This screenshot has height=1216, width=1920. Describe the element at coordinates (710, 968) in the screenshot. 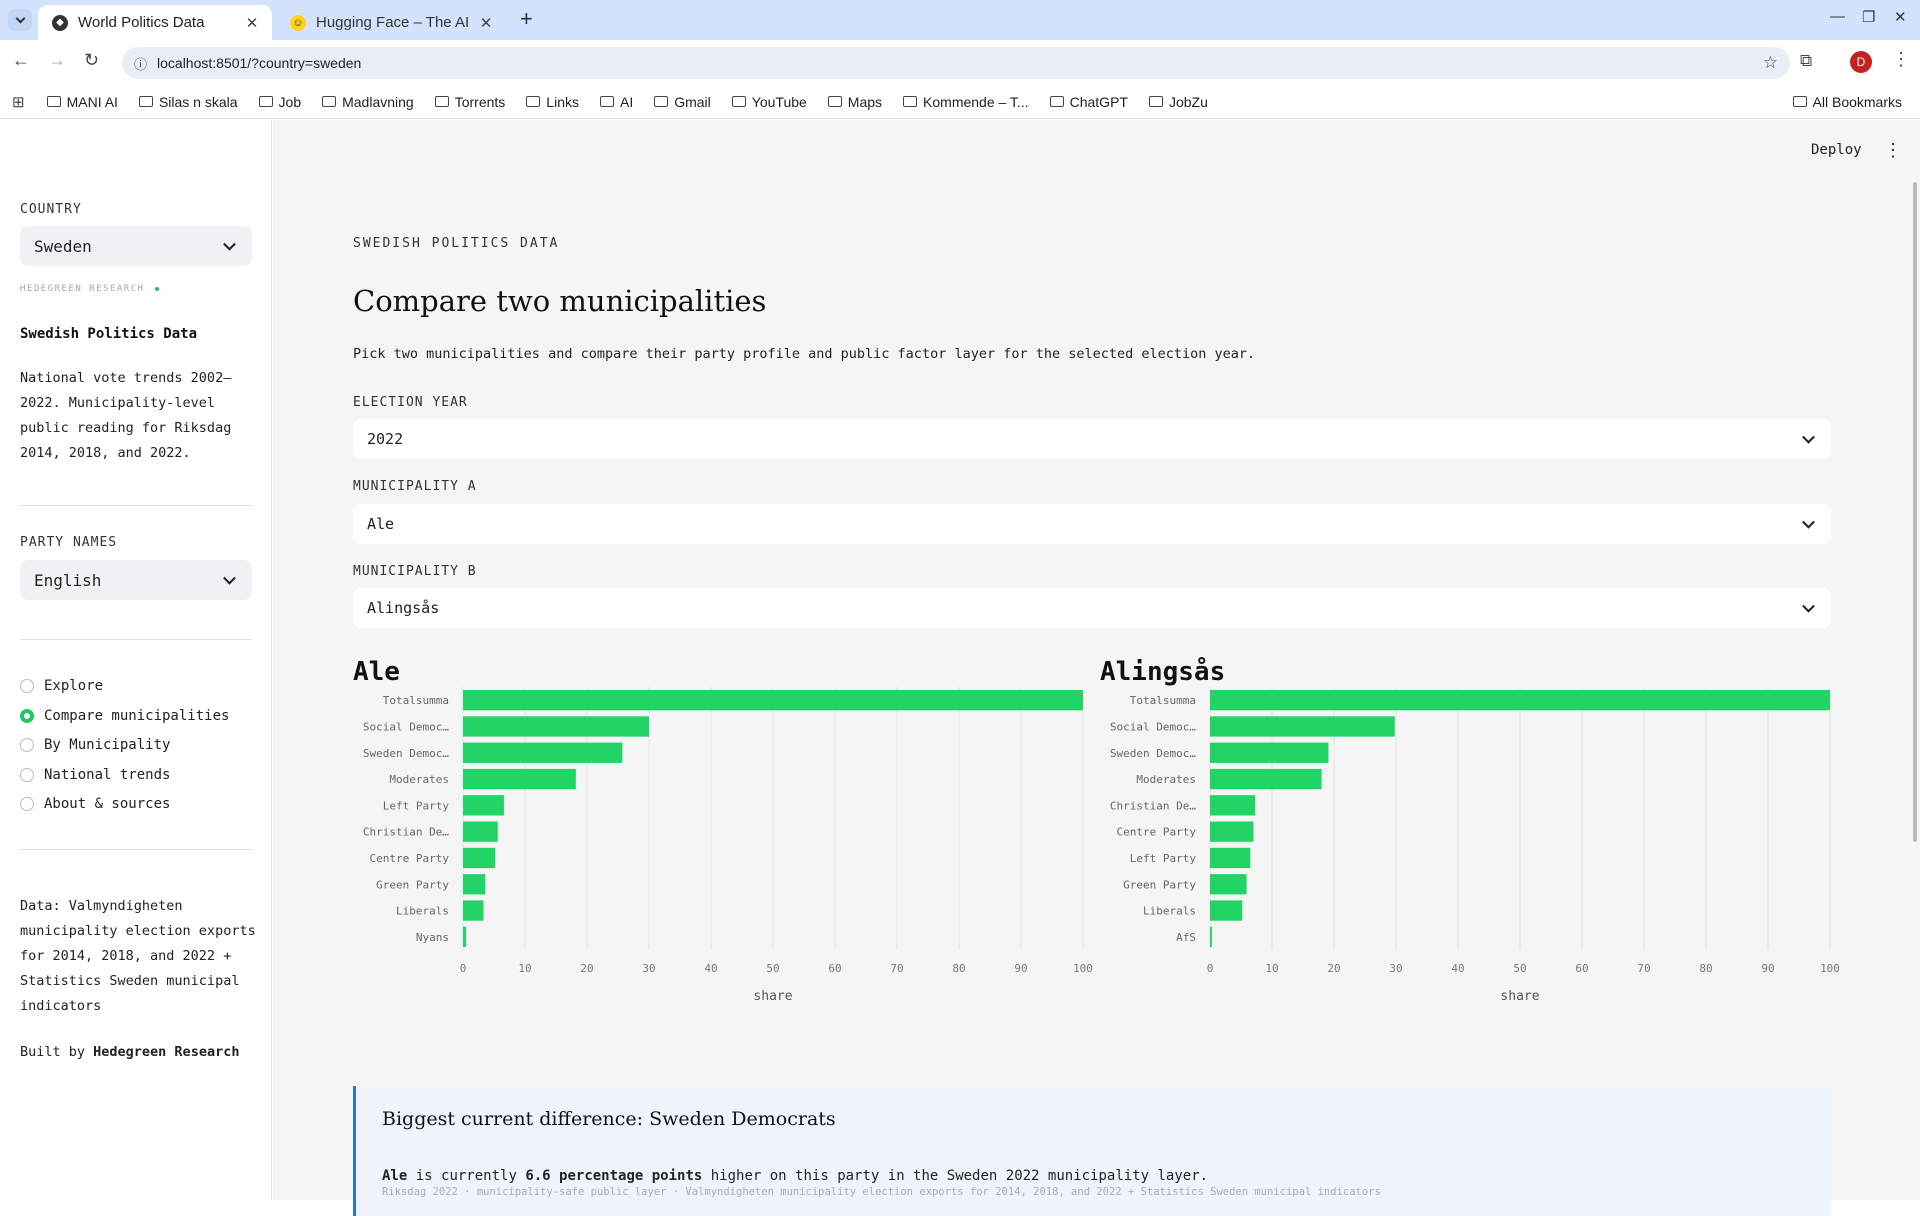

I see `x-tick-label: 40` at that location.